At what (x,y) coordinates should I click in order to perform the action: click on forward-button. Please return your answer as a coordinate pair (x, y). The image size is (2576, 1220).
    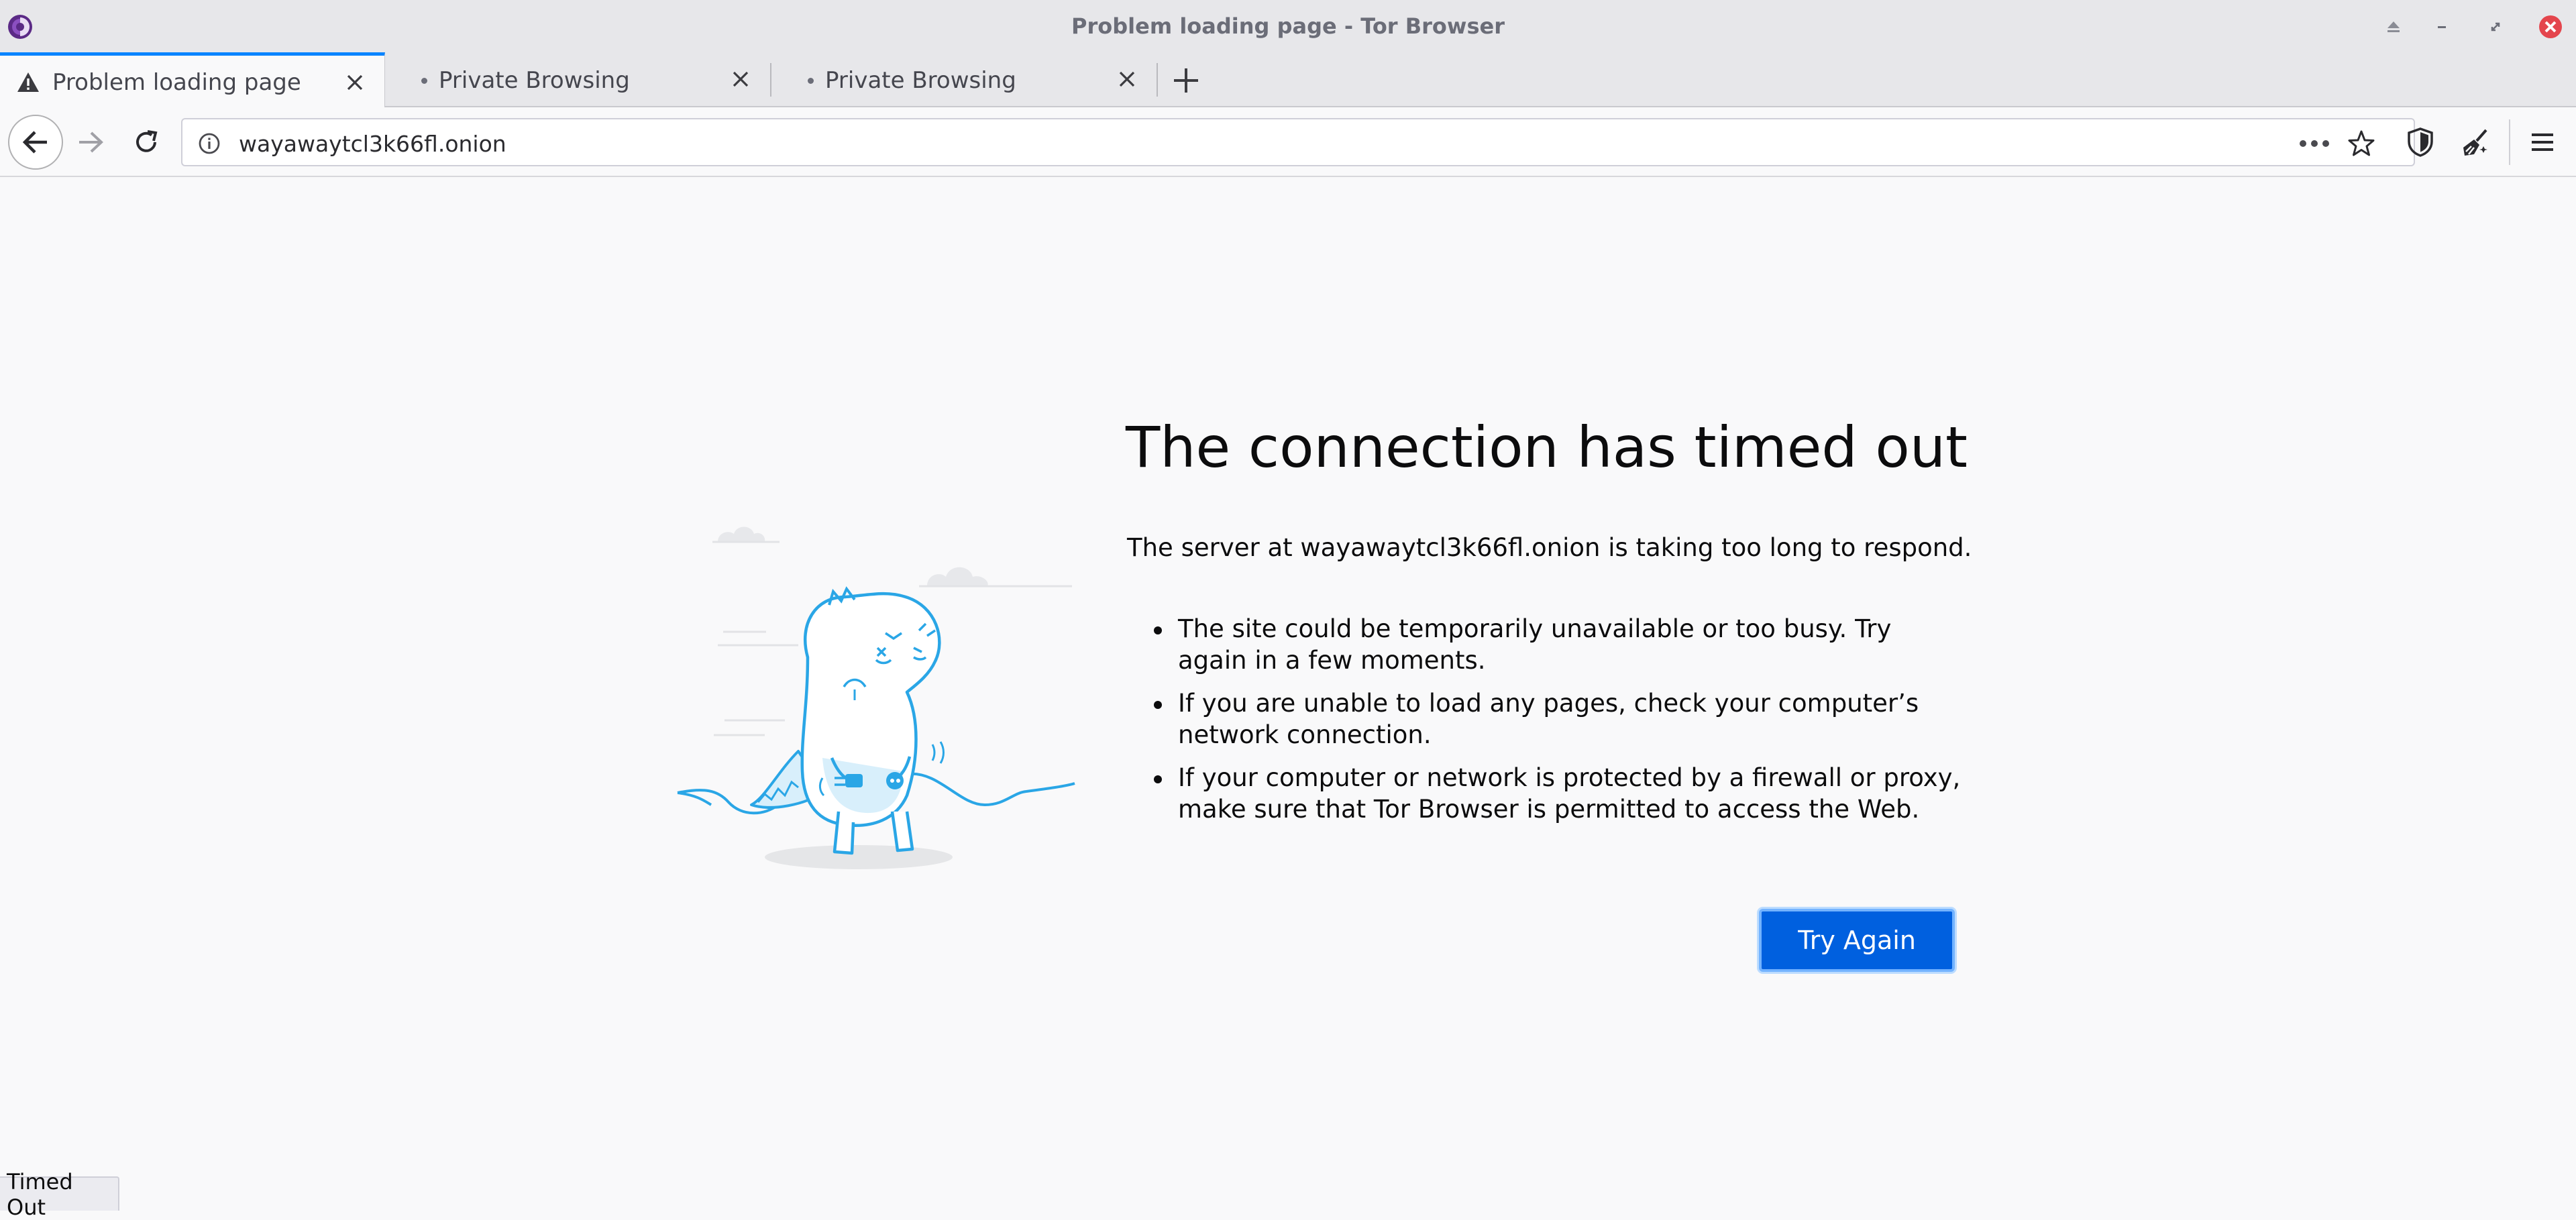
    Looking at the image, I should click on (91, 142).